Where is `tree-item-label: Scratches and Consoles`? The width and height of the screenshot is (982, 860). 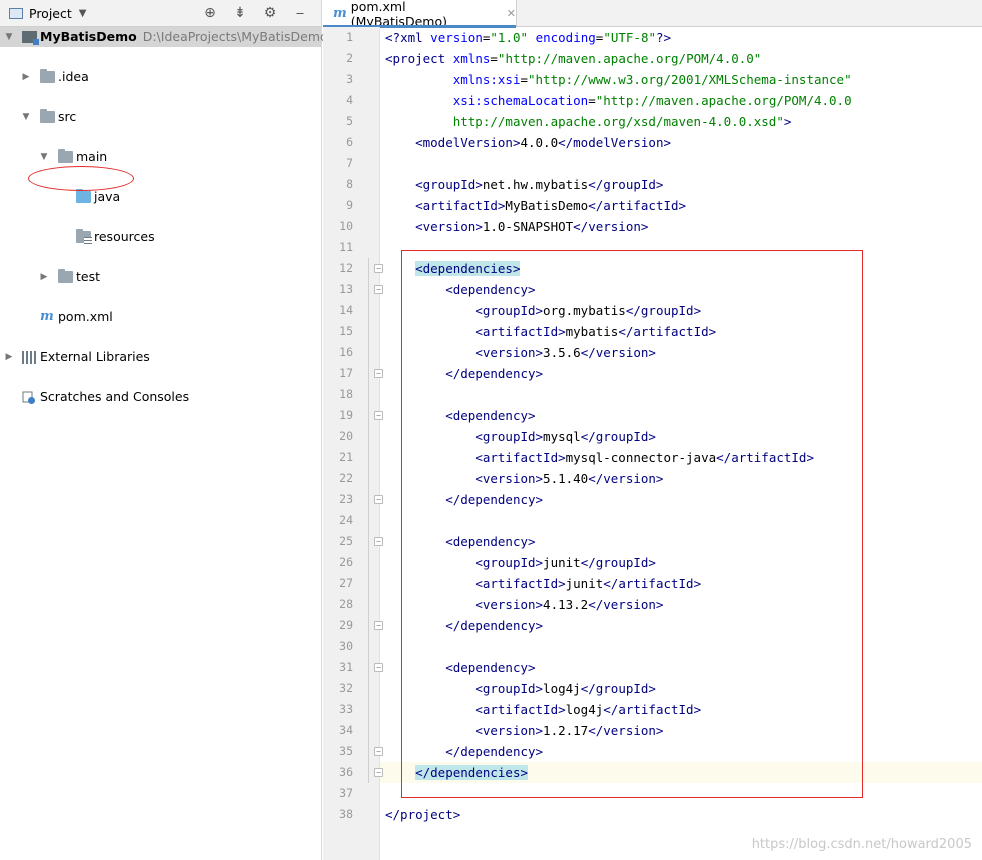 tree-item-label: Scratches and Consoles is located at coordinates (115, 396).